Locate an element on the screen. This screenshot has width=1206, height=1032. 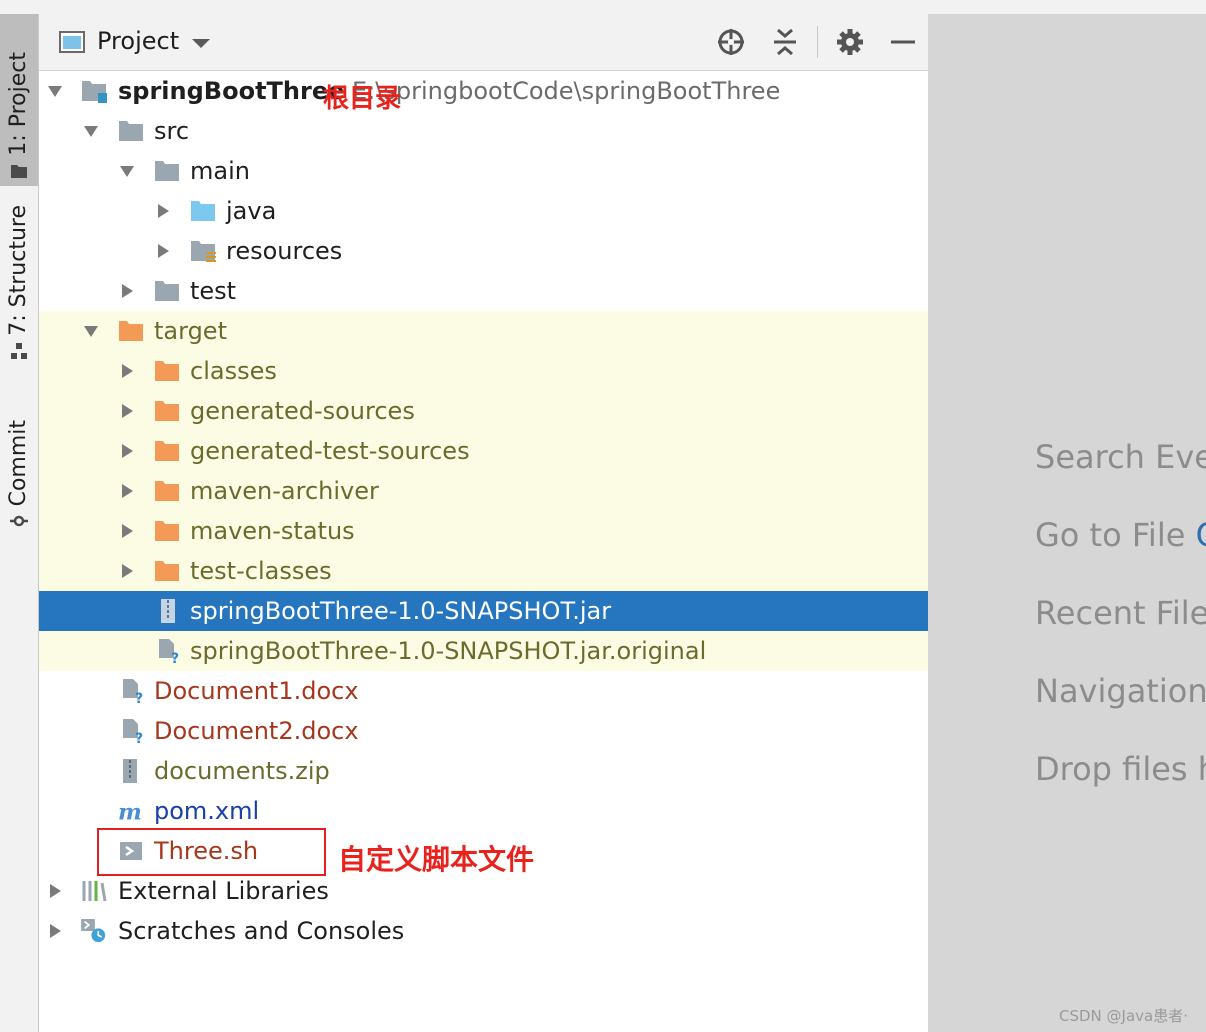
tree-label-test: test is located at coordinates (213, 291).